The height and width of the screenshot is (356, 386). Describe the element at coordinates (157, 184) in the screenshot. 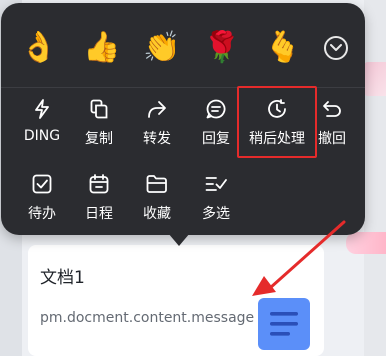

I see `folder-icon` at that location.